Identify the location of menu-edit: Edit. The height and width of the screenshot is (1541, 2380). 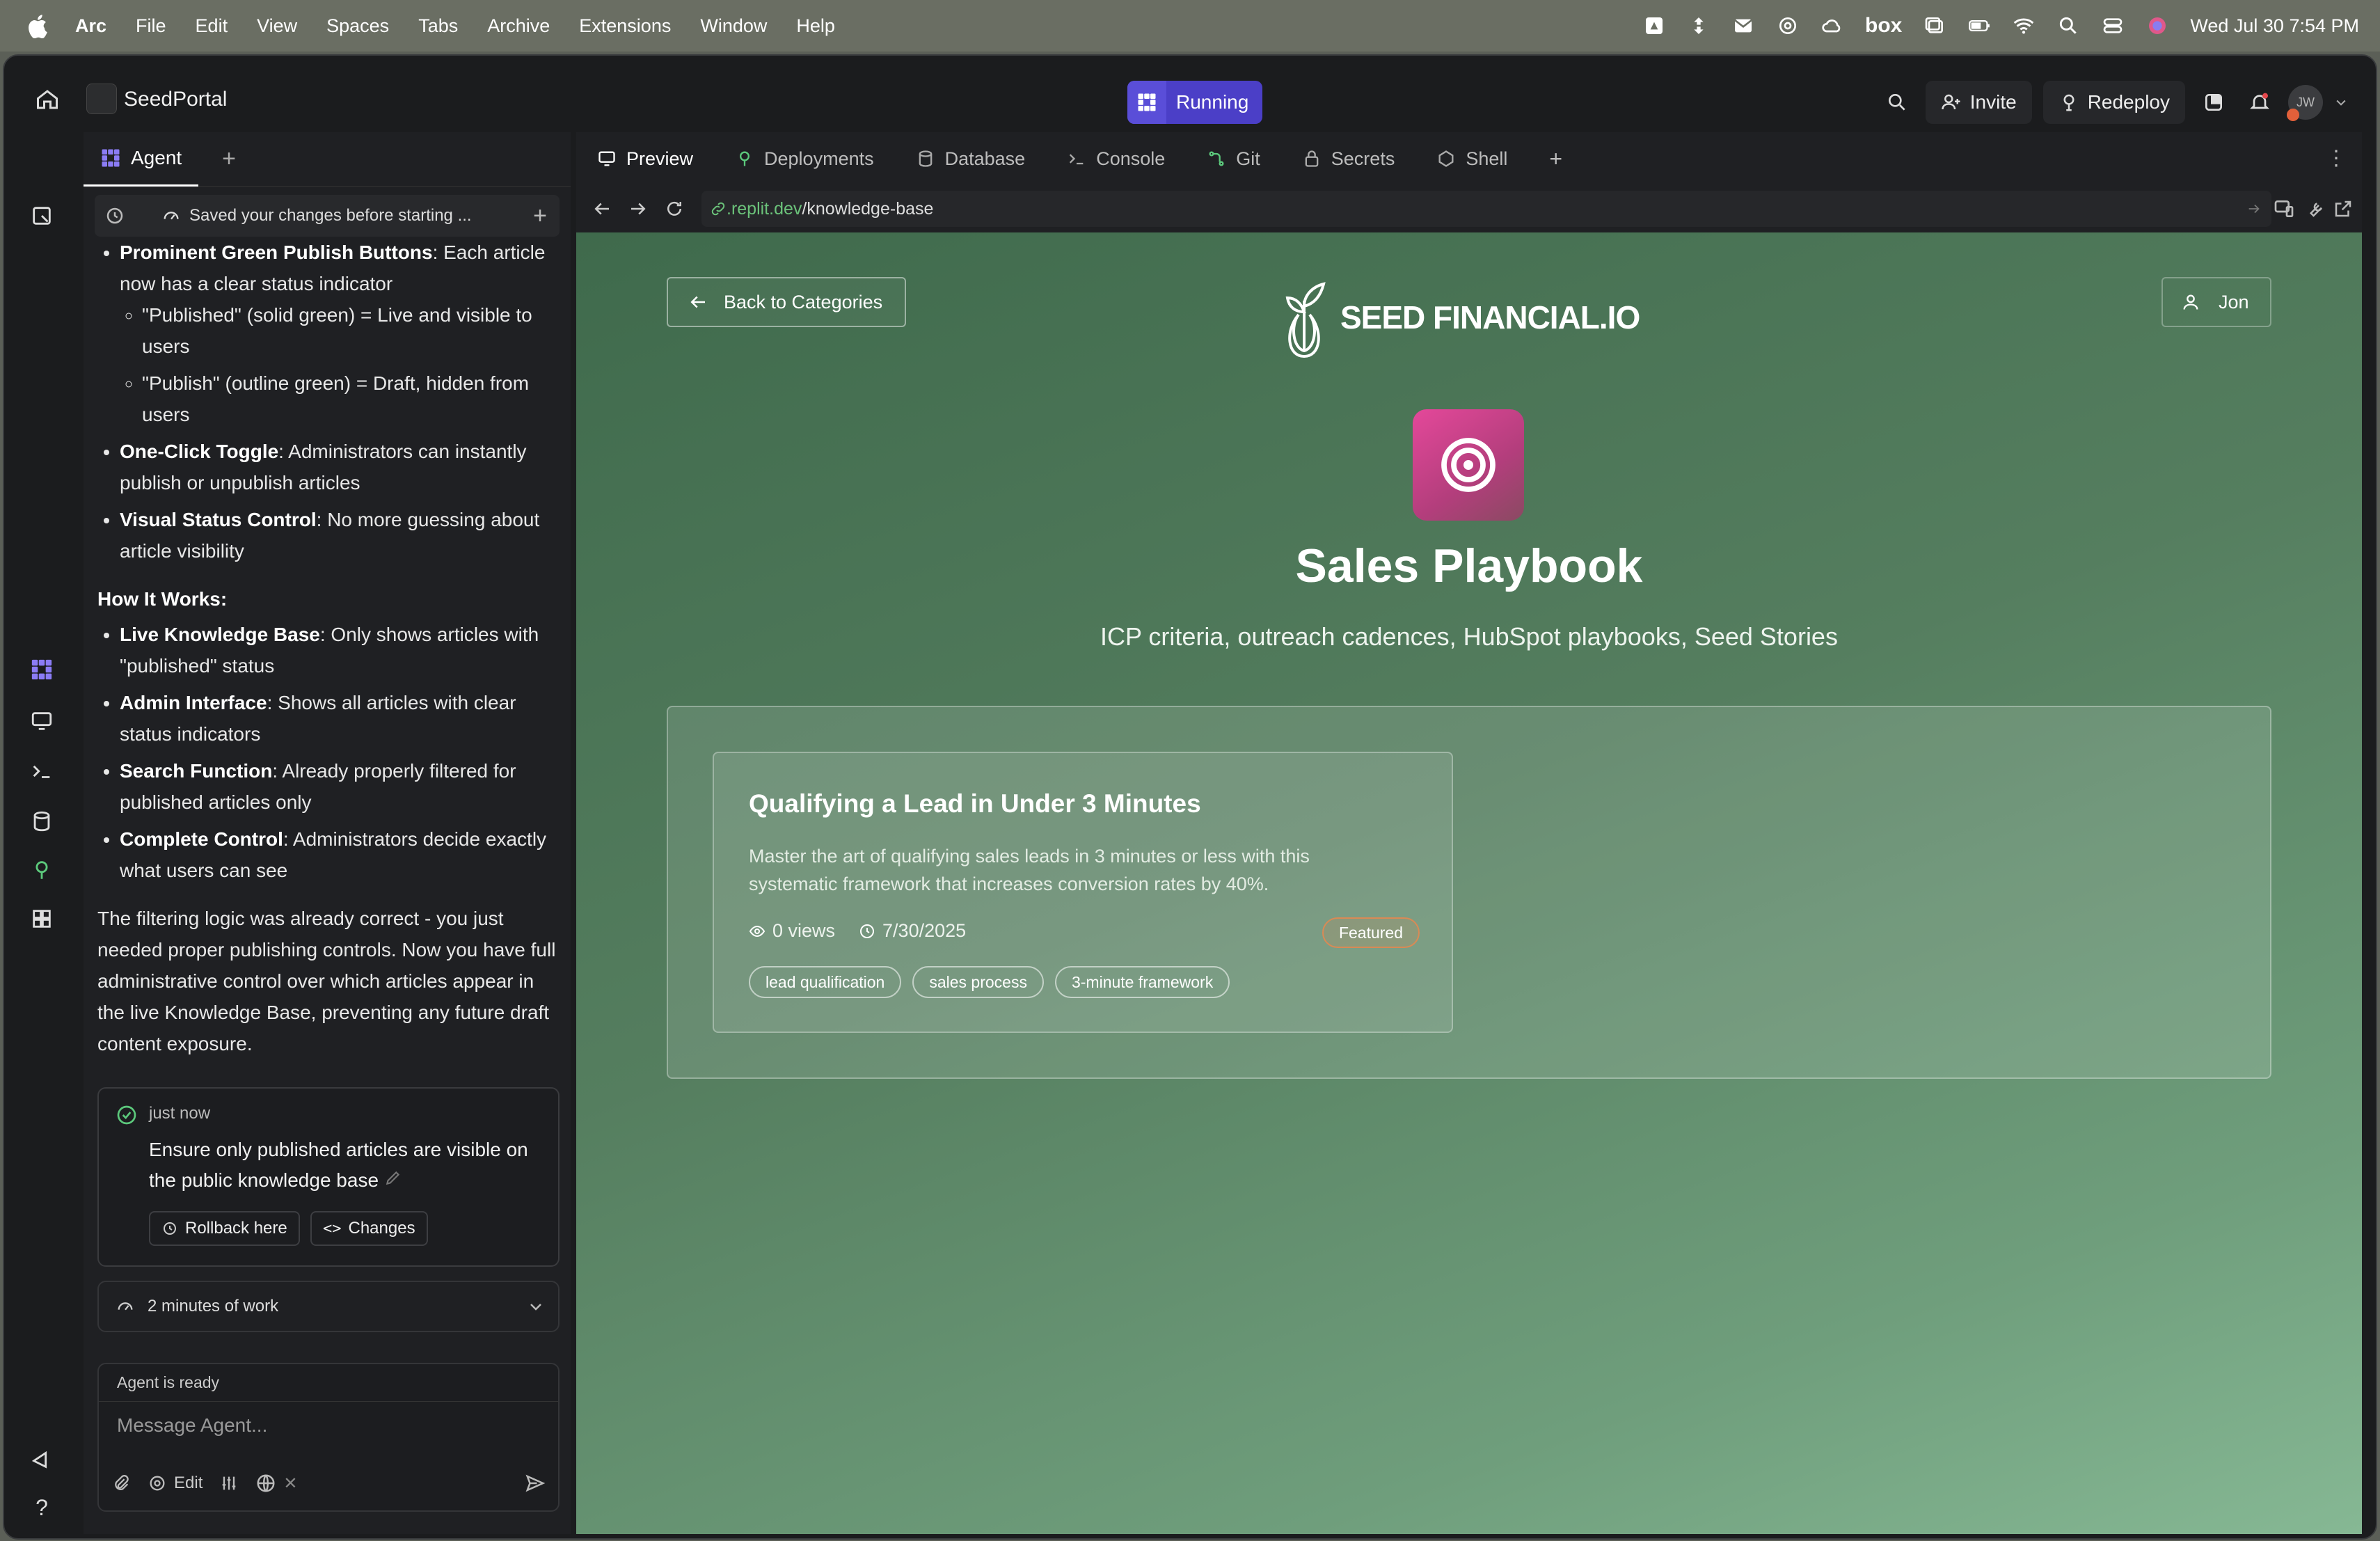
(212, 26).